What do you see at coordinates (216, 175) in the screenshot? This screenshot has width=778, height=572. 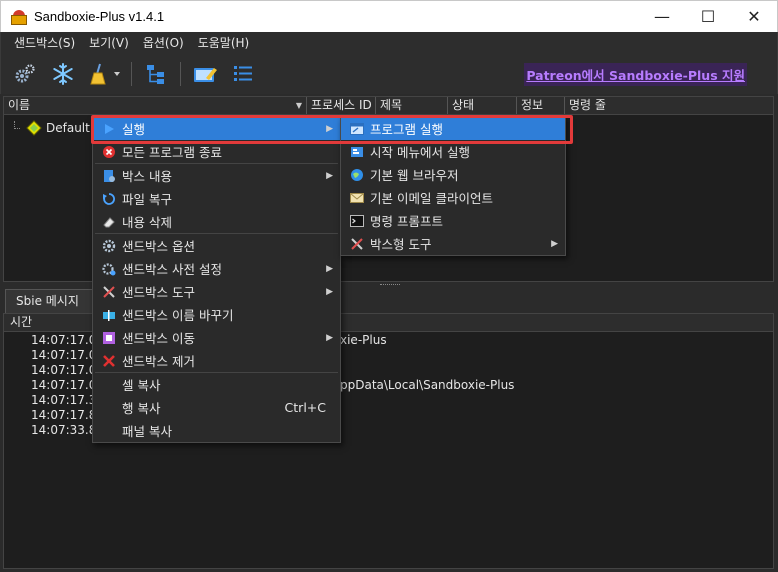 I see `menu-item-box-content: 박스 내용 ▶` at bounding box center [216, 175].